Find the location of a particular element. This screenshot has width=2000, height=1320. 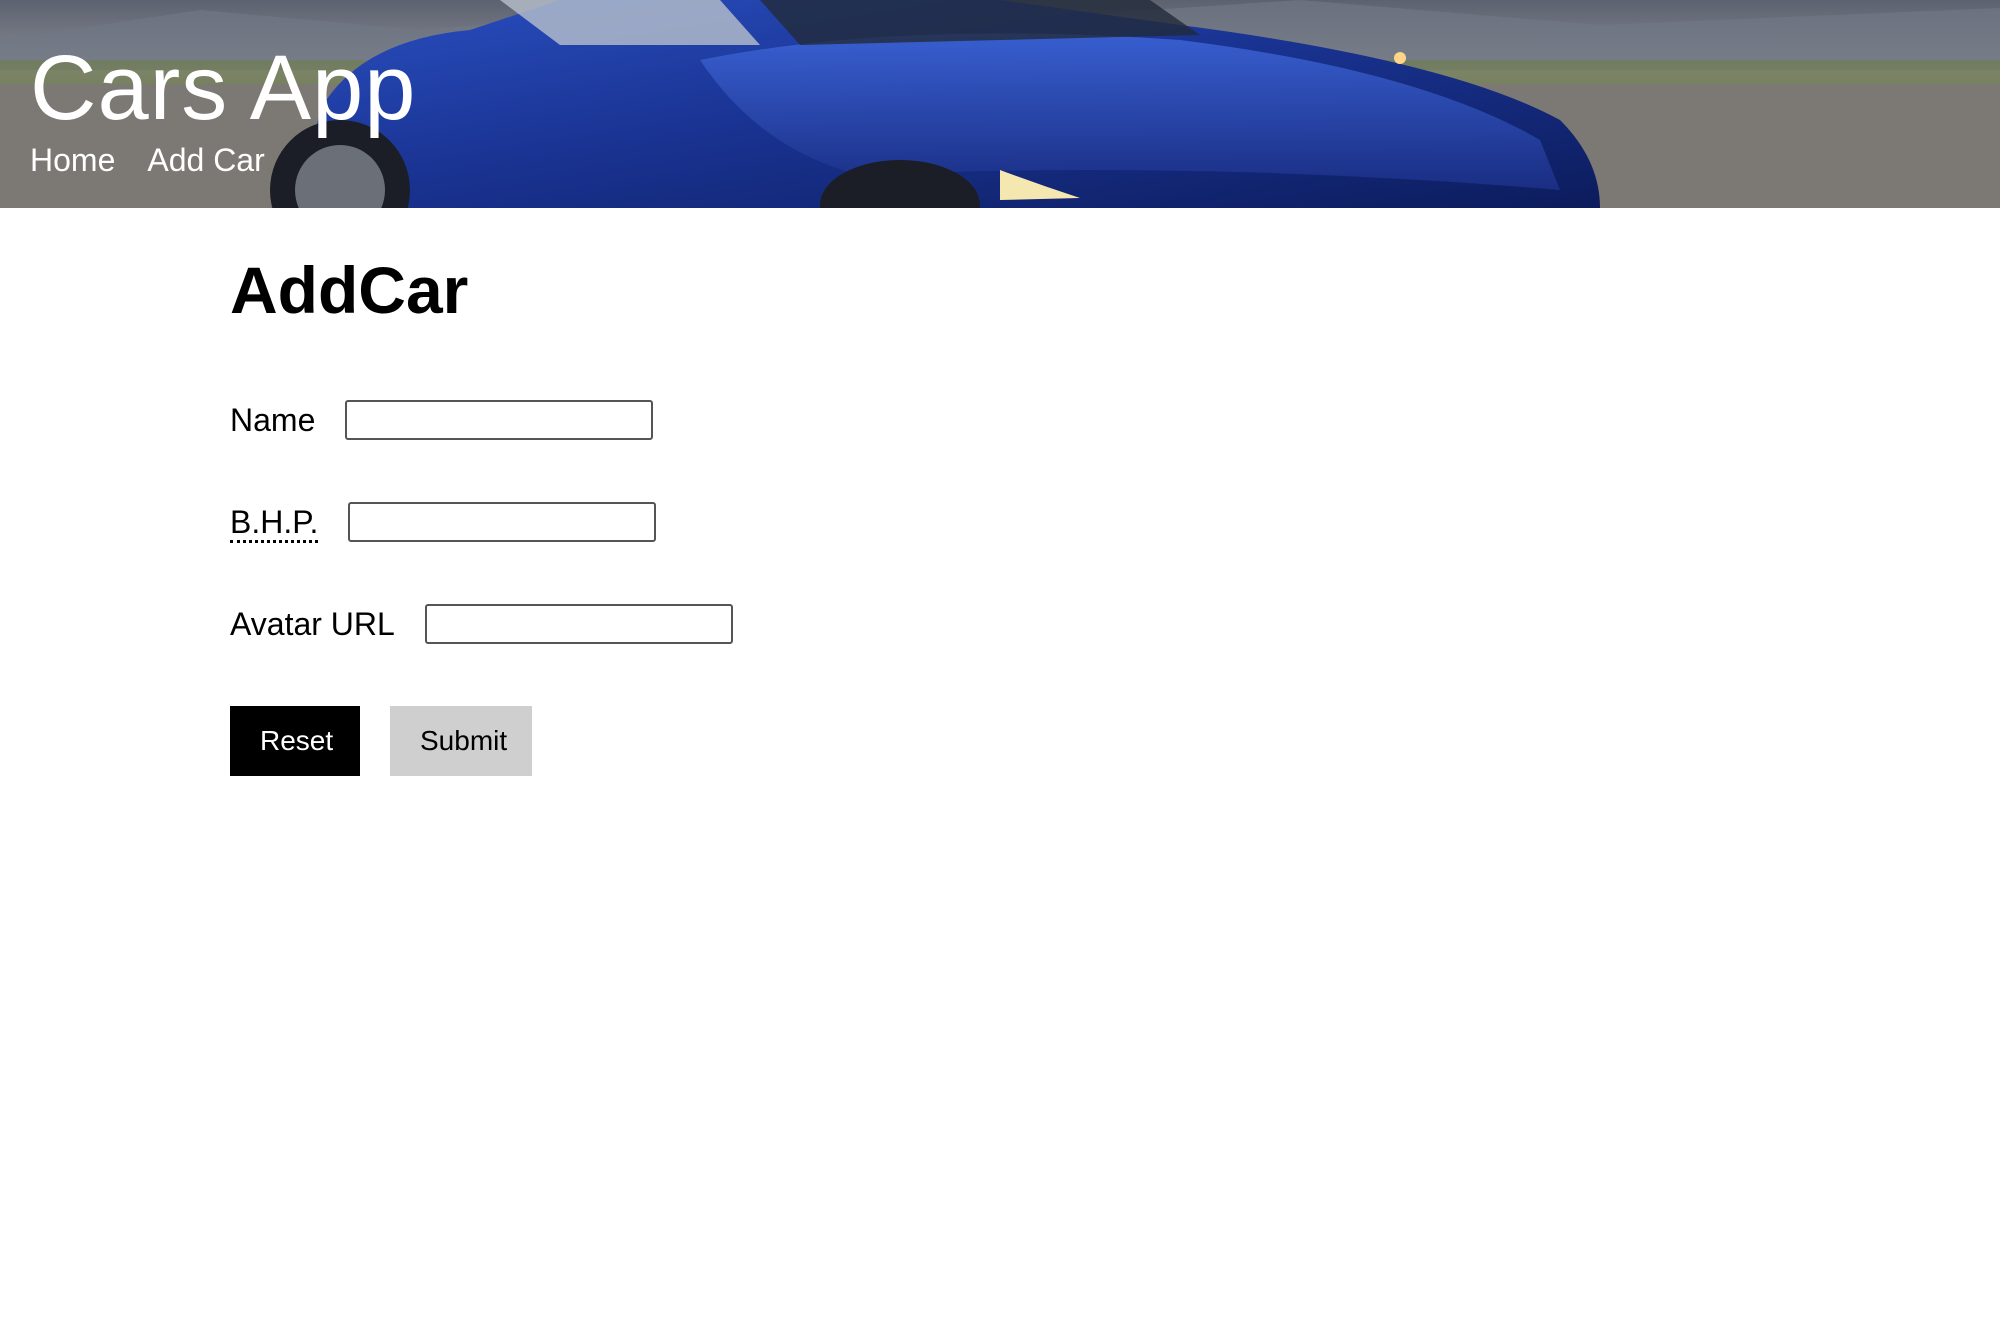

name-row: Name is located at coordinates (442, 420).